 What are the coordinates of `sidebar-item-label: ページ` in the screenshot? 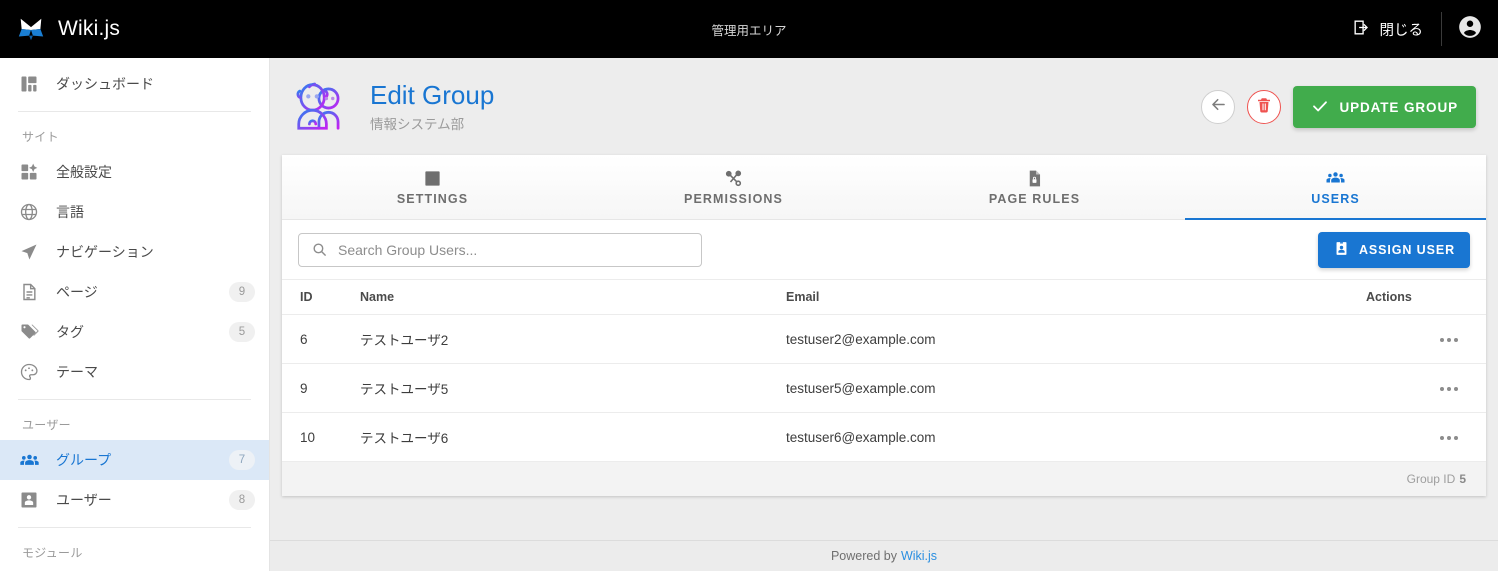 It's located at (77, 292).